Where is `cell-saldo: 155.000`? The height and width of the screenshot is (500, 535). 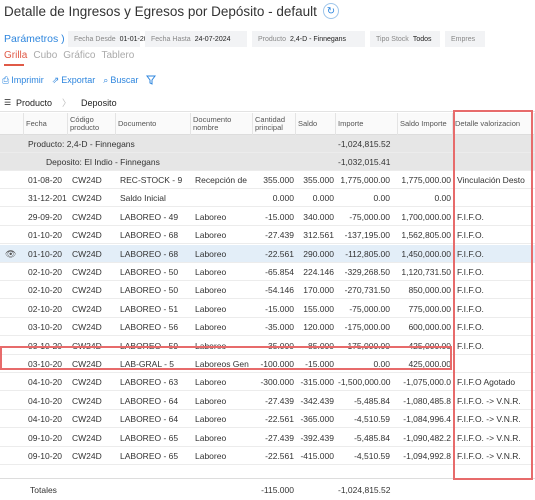 cell-saldo: 155.000 is located at coordinates (318, 308).